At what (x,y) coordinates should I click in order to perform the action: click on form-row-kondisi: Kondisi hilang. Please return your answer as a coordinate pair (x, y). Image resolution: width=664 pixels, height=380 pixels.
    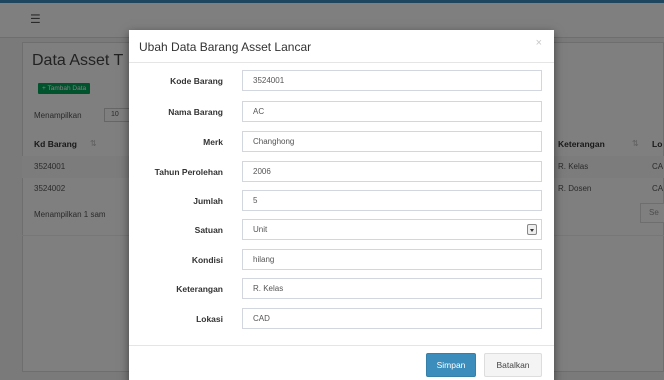
    Looking at the image, I should click on (341, 261).